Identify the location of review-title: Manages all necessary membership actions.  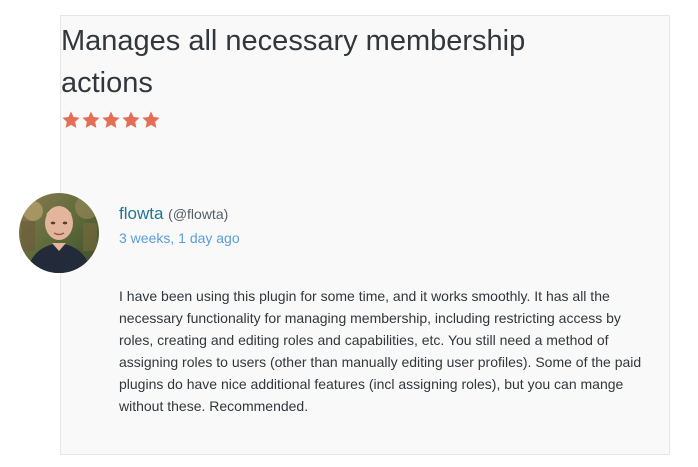
(293, 62).